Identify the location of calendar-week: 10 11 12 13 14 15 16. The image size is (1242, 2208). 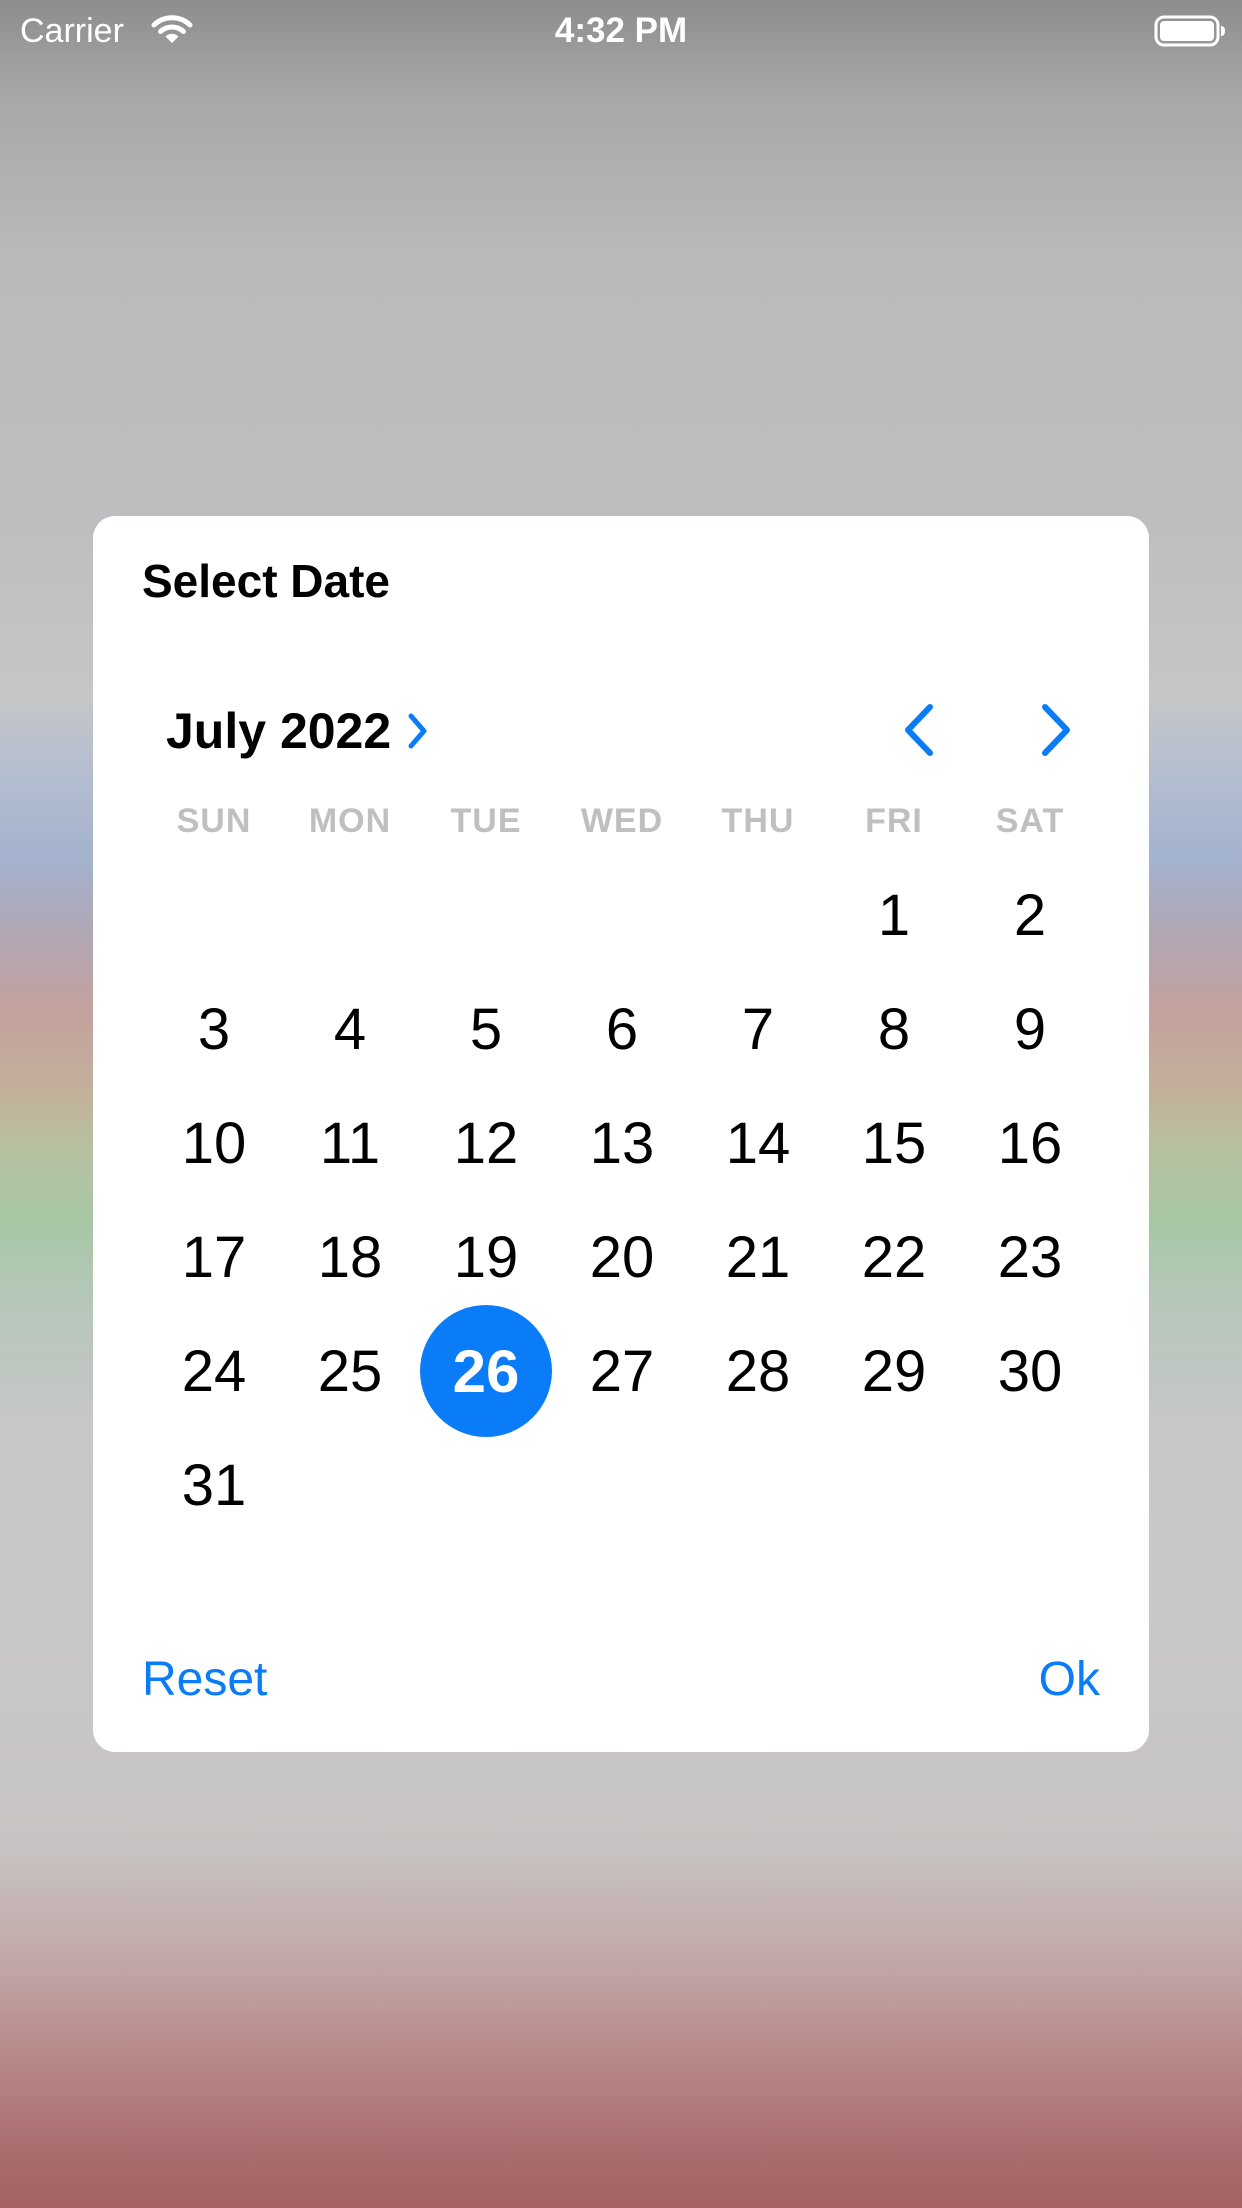
(622, 1143).